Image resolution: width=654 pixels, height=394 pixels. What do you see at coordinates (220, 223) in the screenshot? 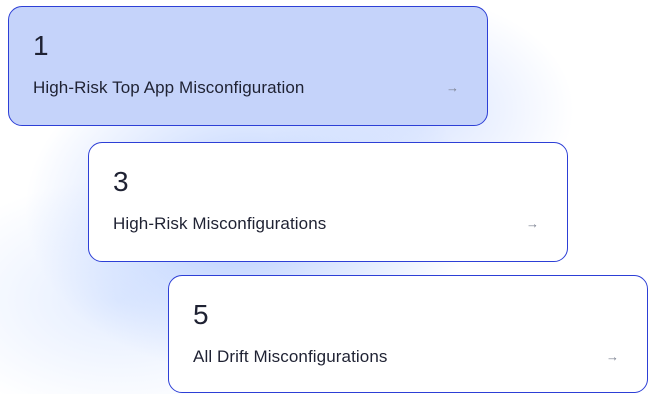
I see `card-label: High-Risk Misconfigurations` at bounding box center [220, 223].